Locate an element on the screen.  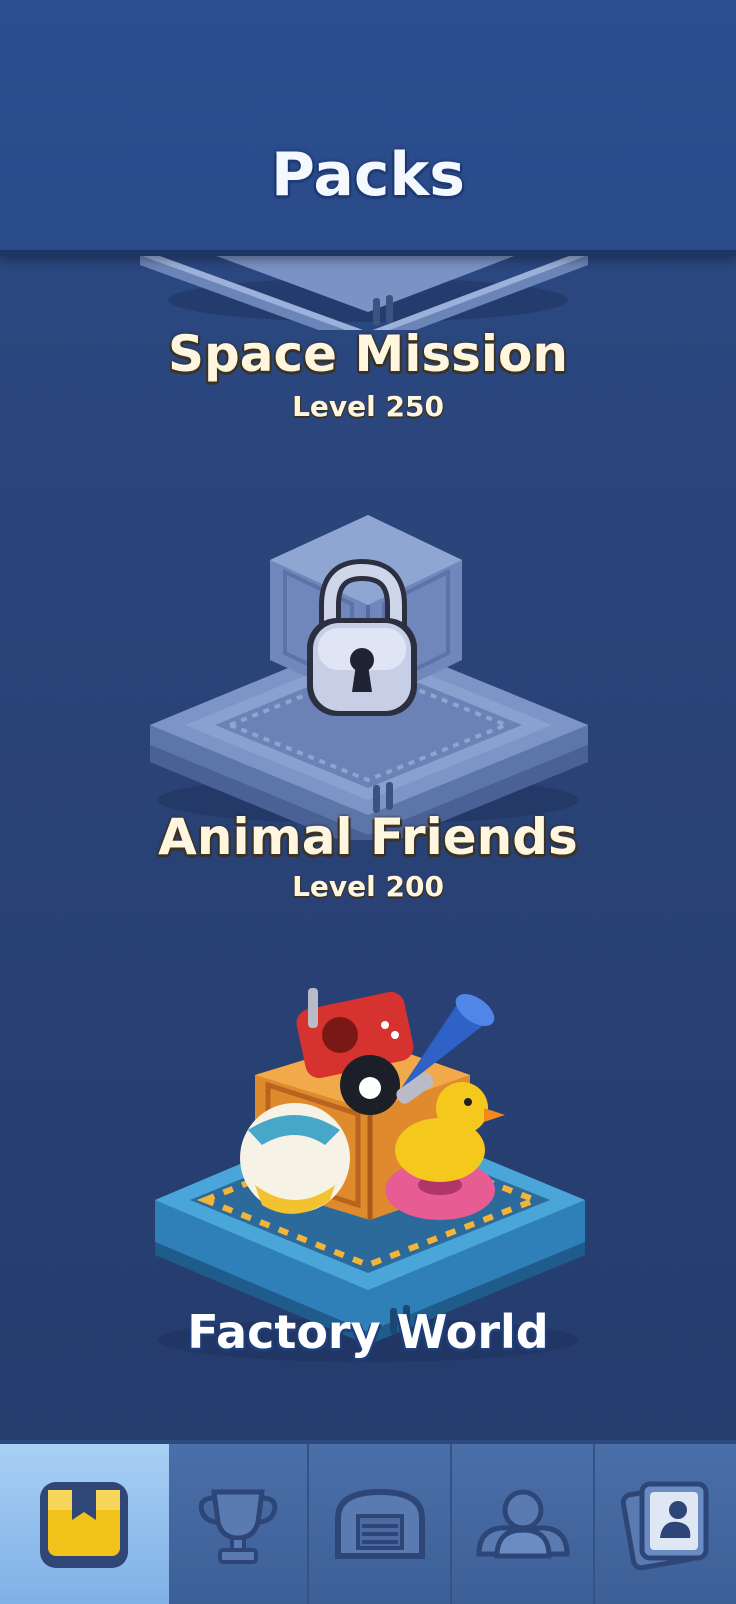
home-icon is located at coordinates (379, 1523).